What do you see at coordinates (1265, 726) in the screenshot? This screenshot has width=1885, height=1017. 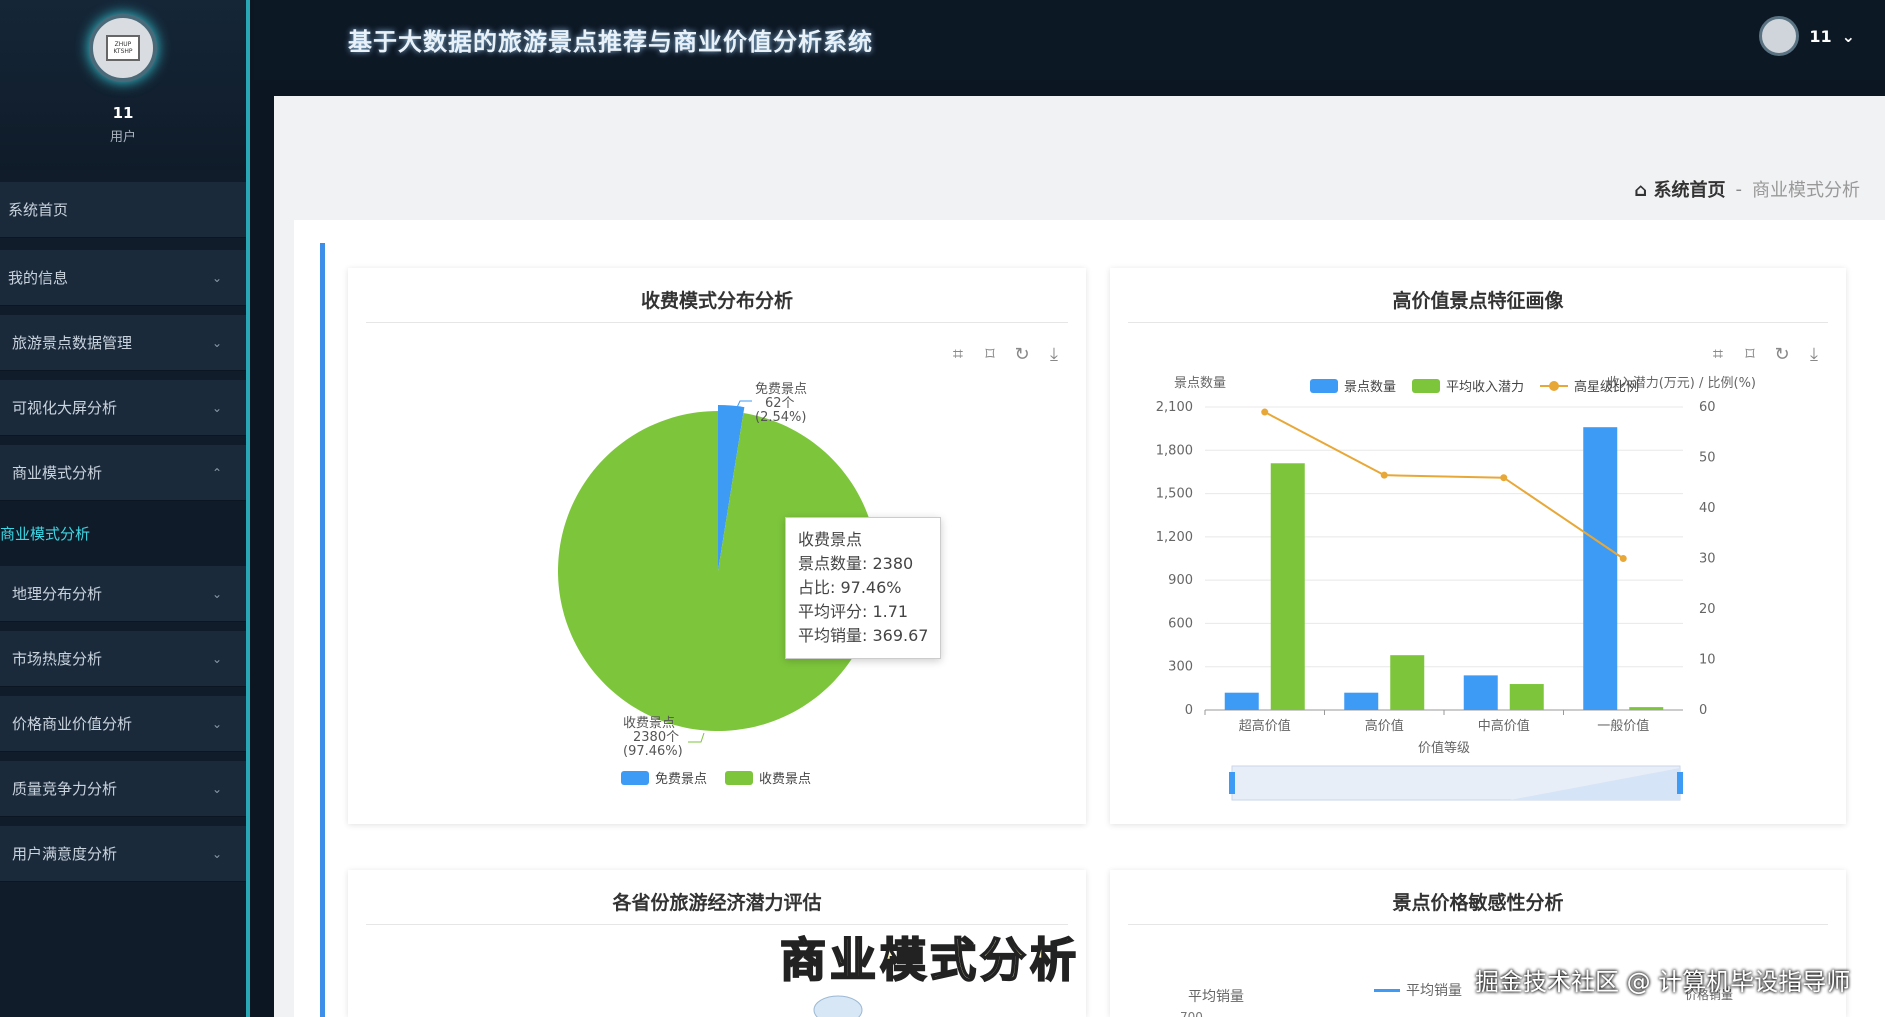 I see `x-tick-label: 超高价值` at bounding box center [1265, 726].